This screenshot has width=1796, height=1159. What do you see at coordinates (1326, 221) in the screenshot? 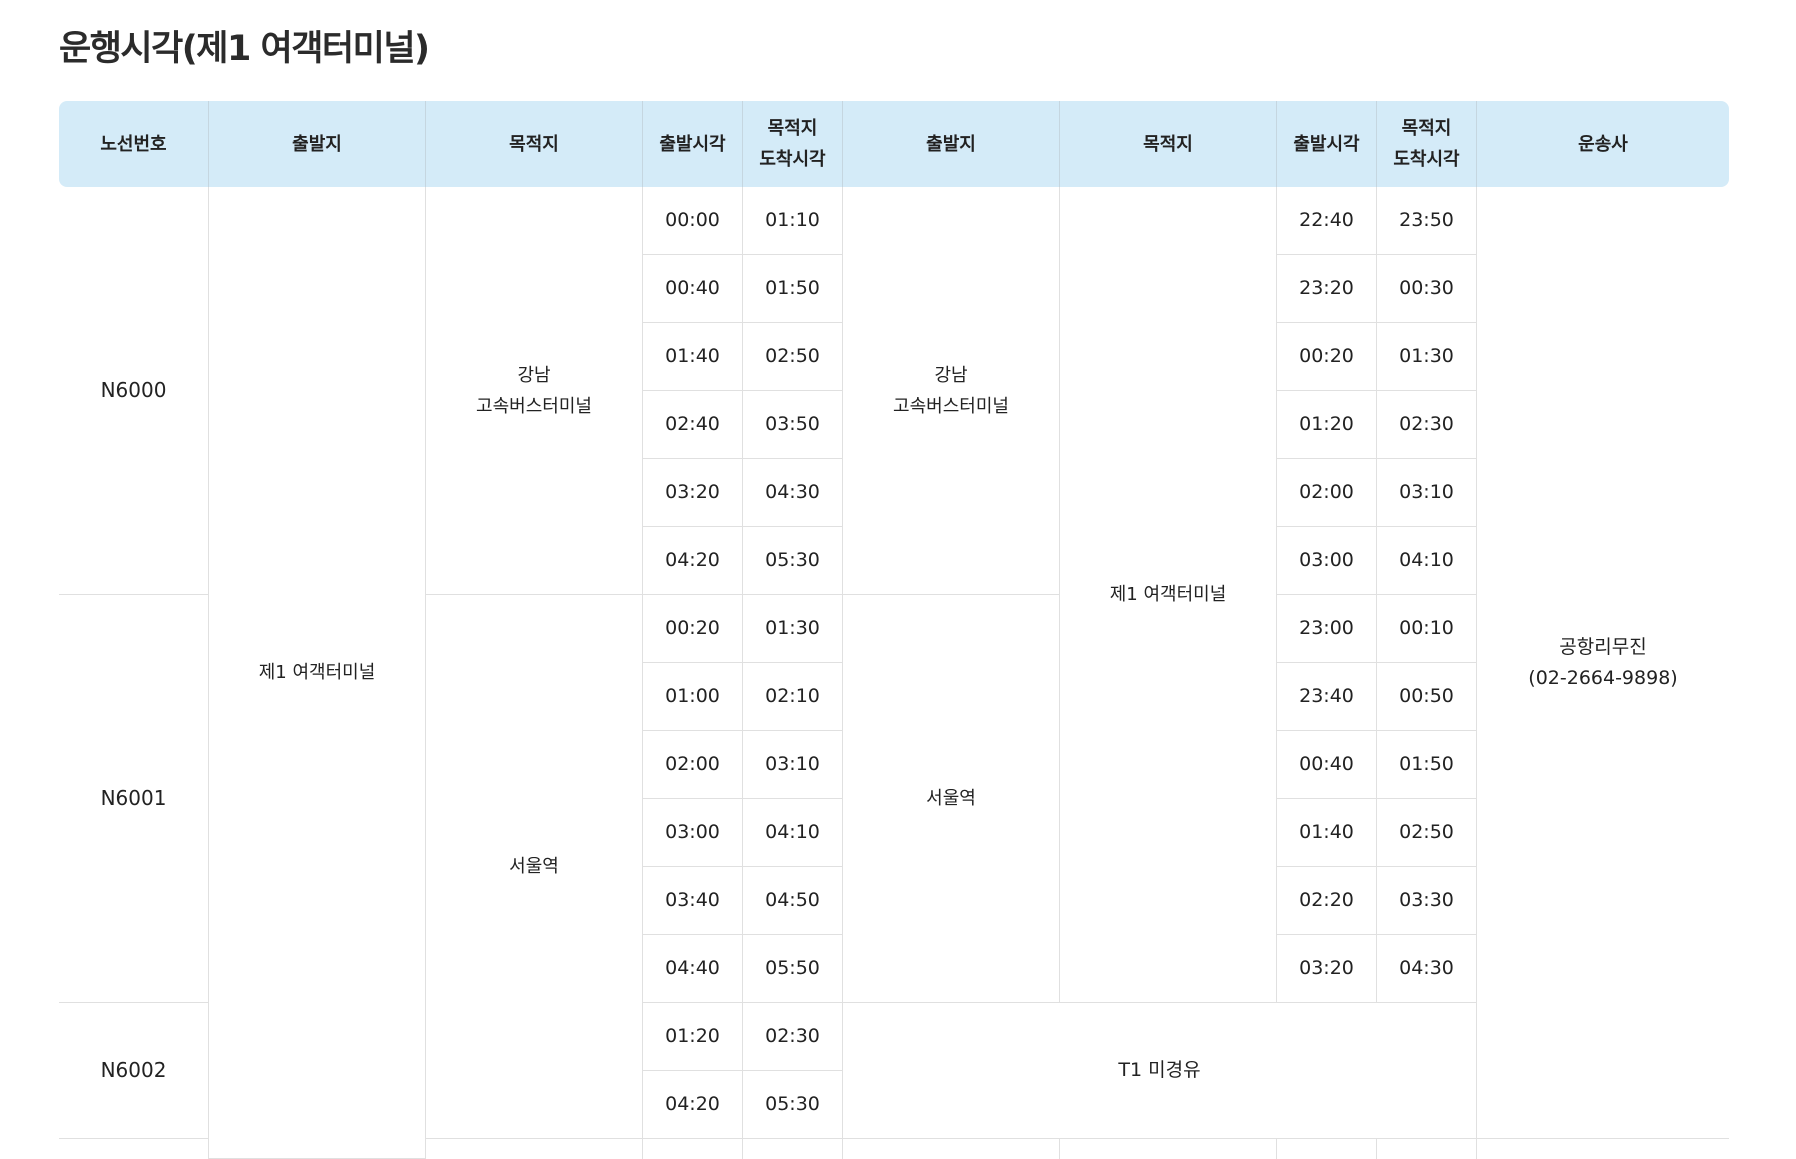
I see `return-departure-time: 22:40` at bounding box center [1326, 221].